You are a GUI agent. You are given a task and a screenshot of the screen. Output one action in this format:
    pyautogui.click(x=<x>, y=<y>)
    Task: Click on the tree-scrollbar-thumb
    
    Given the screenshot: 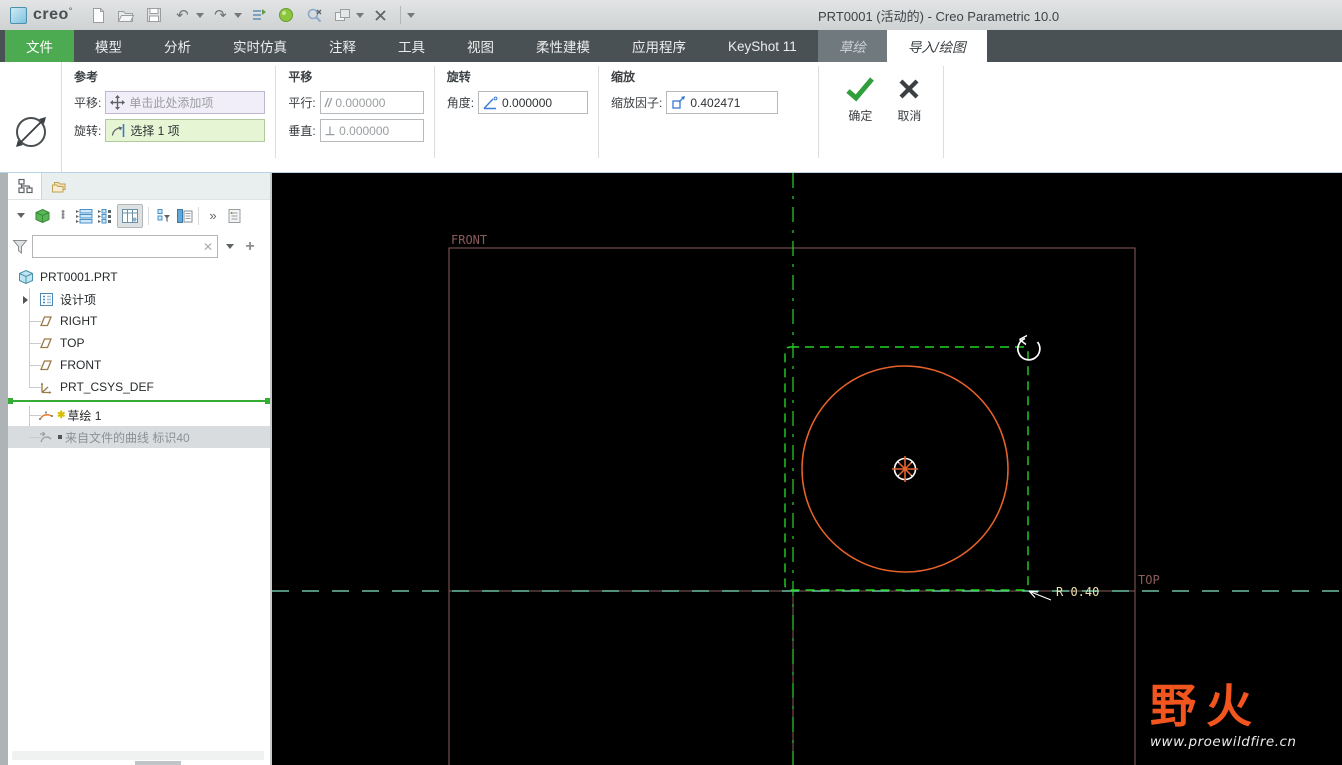 What is the action you would take?
    pyautogui.click(x=158, y=763)
    